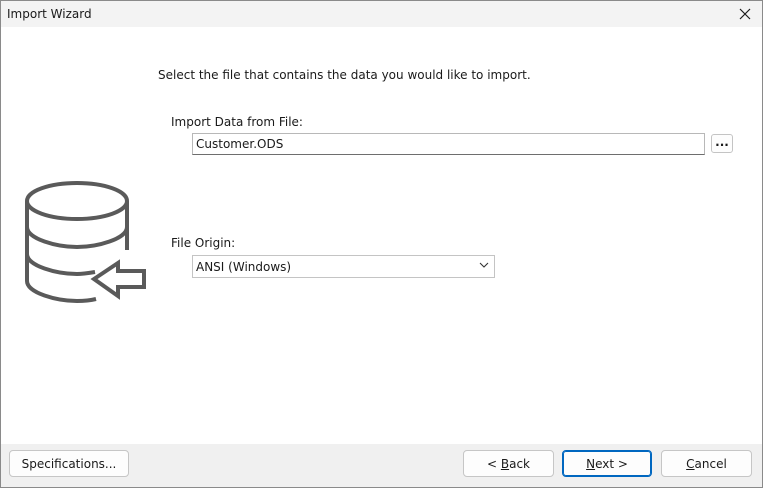 This screenshot has width=763, height=488. Describe the element at coordinates (591, 463) in the screenshot. I see `next-label-mnemonic: N` at that location.